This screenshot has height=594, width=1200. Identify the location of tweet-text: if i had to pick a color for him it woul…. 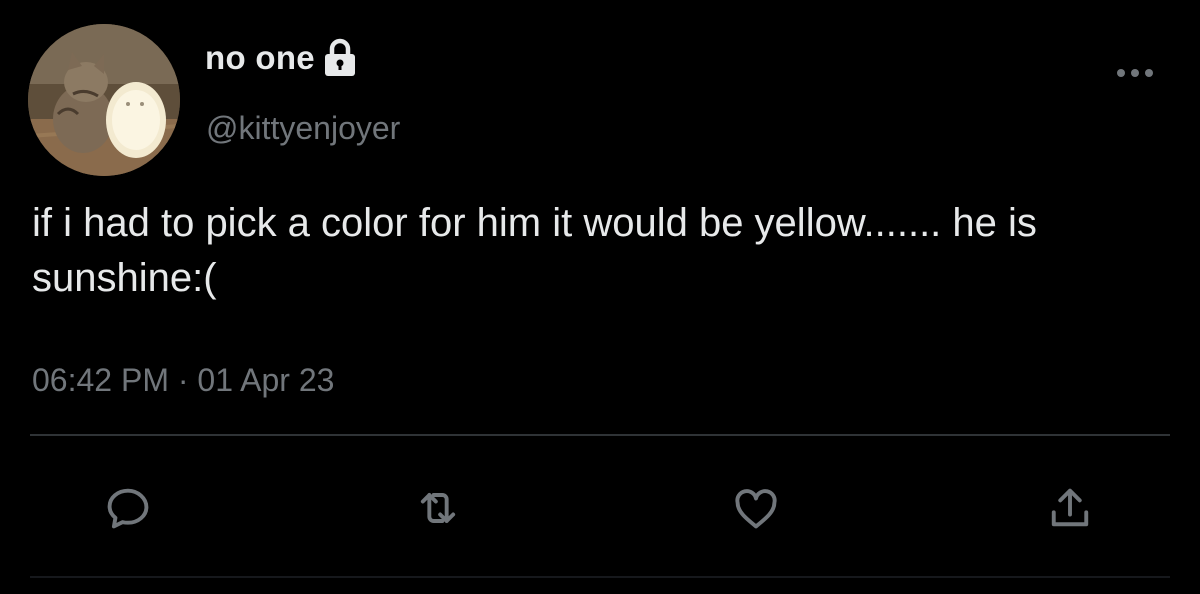
(534, 250).